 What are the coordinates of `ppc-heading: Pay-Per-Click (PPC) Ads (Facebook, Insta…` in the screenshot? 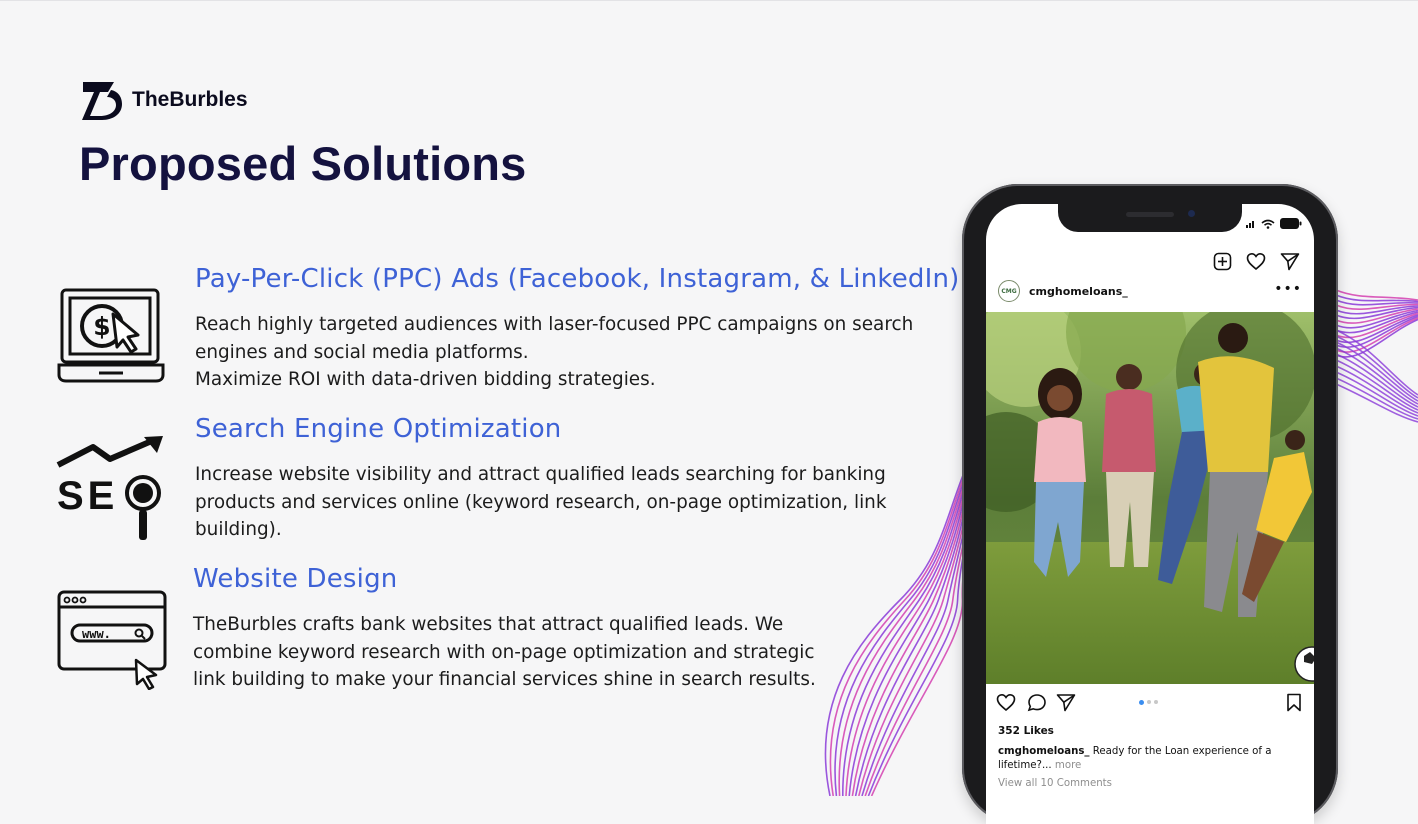 It's located at (577, 279).